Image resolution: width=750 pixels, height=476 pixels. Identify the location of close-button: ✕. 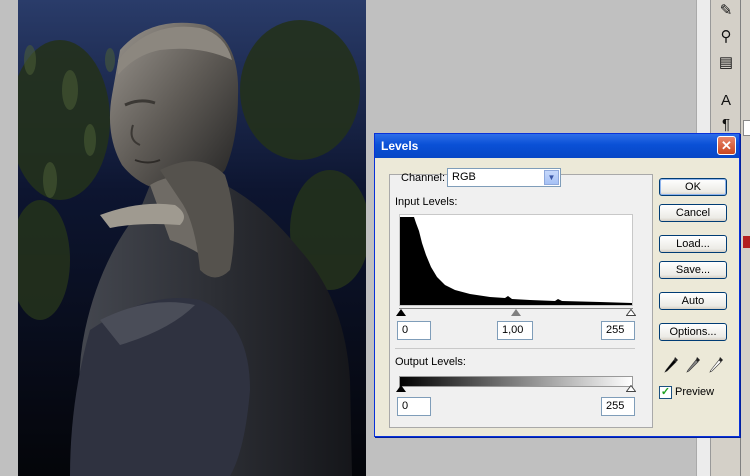
(726, 145).